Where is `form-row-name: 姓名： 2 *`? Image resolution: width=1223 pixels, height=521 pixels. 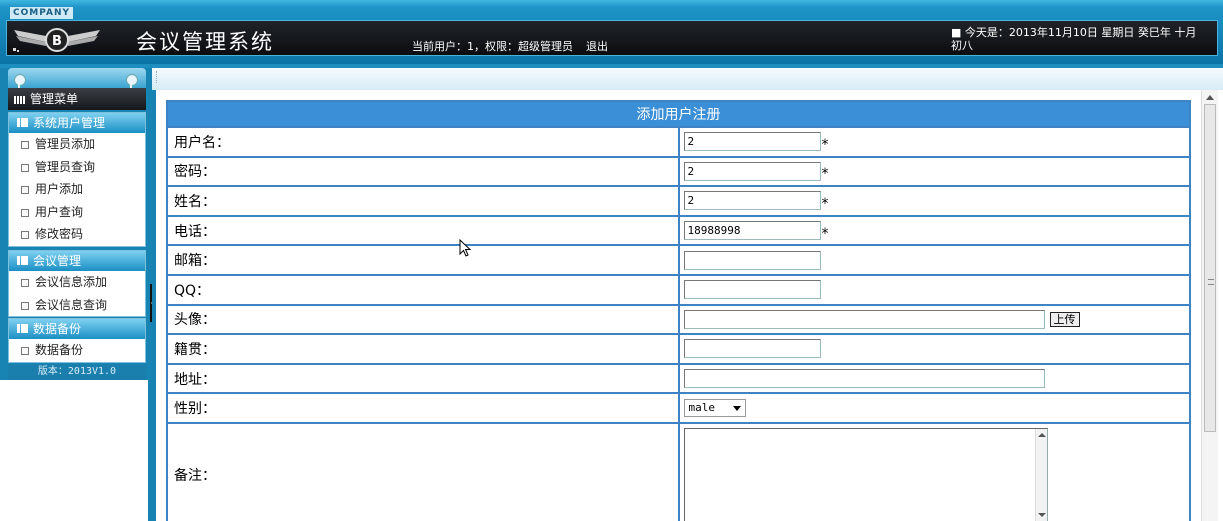
form-row-name: 姓名： 2 * is located at coordinates (678, 201).